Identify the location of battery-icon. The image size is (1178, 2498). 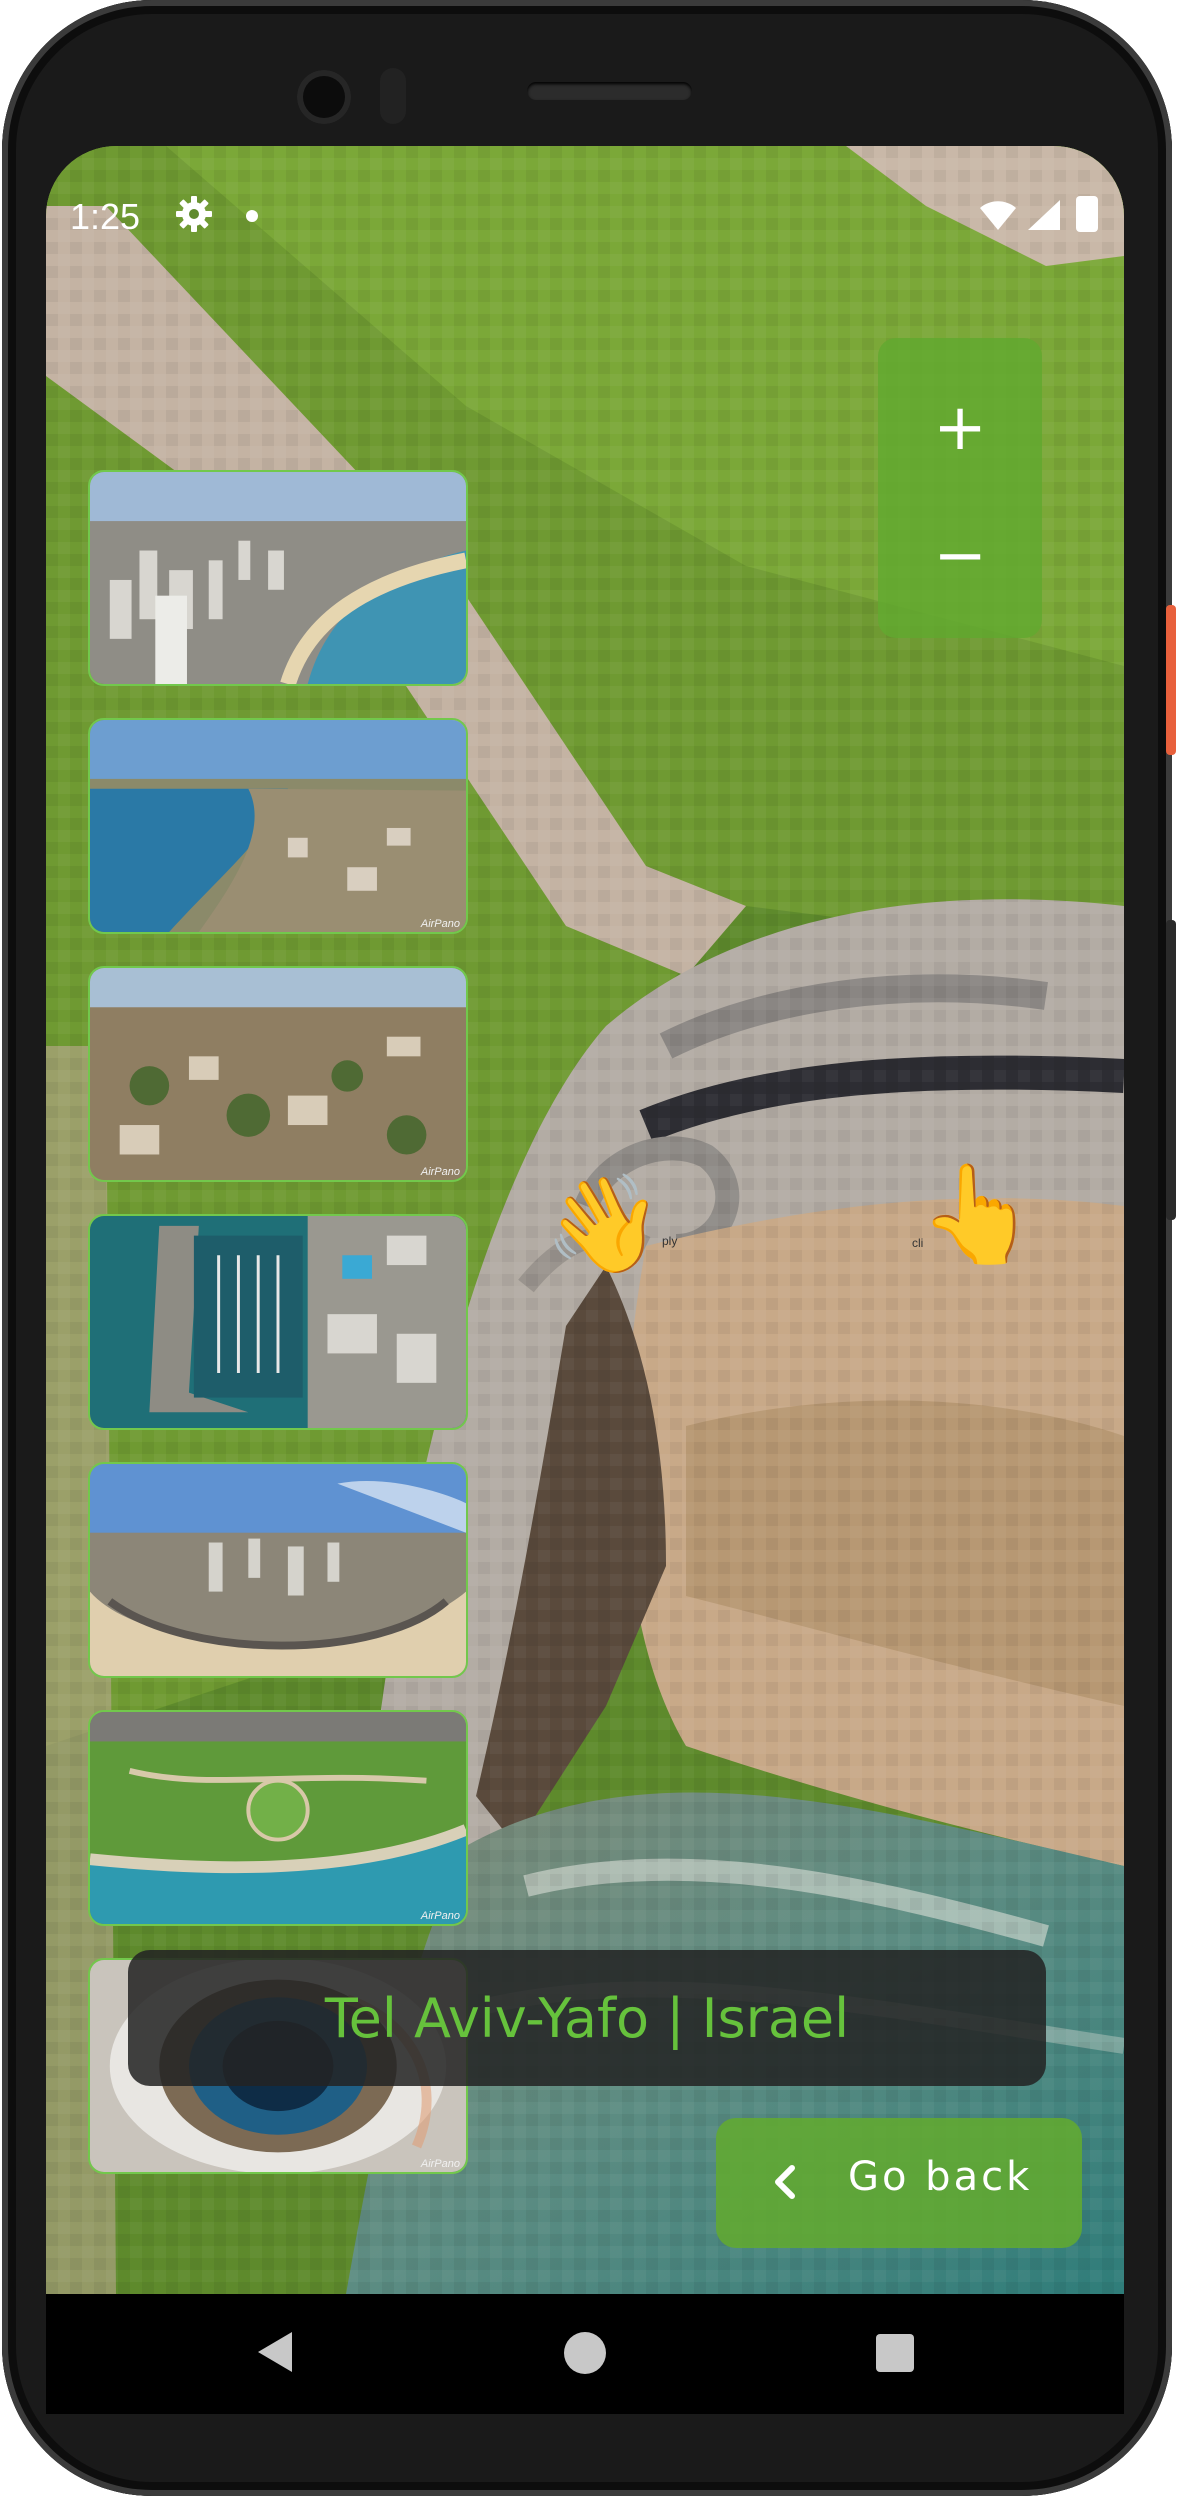
(1087, 214).